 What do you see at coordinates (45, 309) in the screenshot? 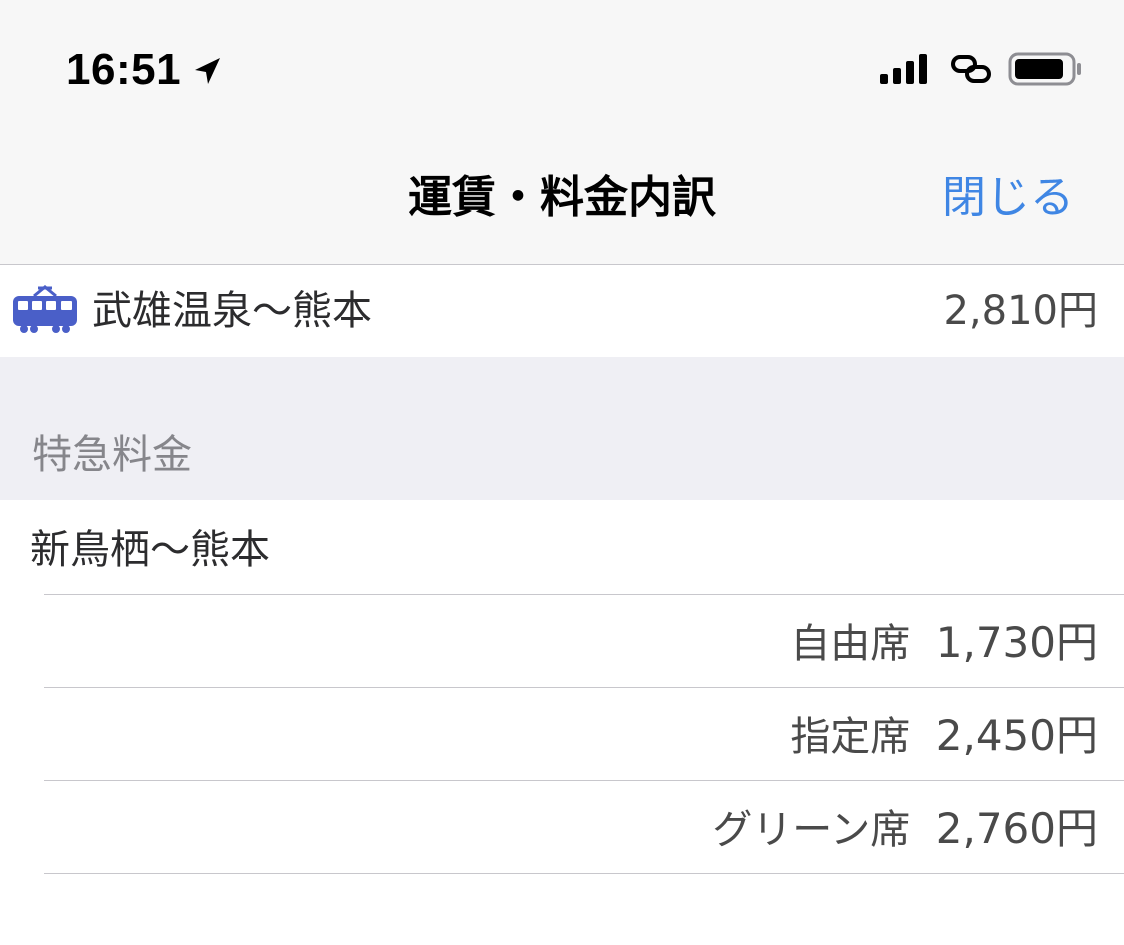
I see `train-icon` at bounding box center [45, 309].